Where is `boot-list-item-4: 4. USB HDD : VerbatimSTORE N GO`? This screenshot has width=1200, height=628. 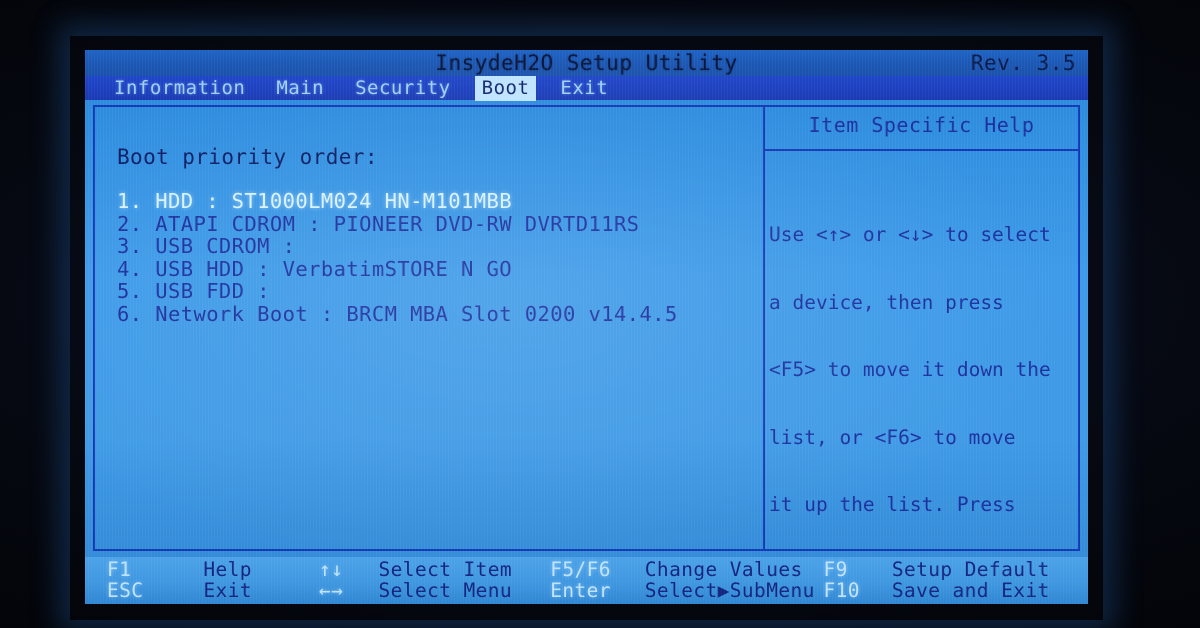
boot-list-item-4: 4. USB HDD : VerbatimSTORE N GO is located at coordinates (432, 269).